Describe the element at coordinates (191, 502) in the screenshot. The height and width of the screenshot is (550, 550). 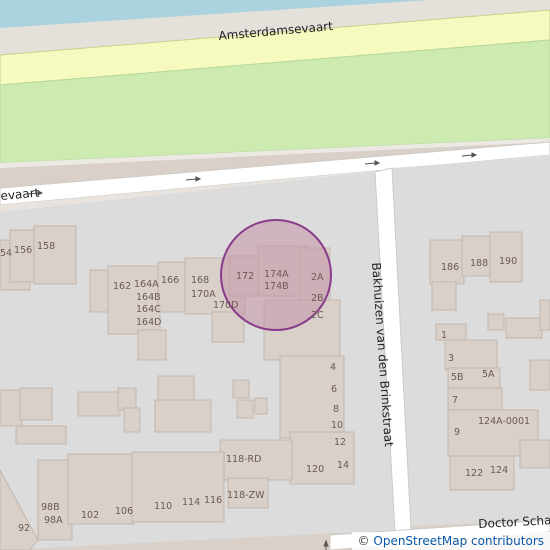
I see `house-number: 114` at that location.